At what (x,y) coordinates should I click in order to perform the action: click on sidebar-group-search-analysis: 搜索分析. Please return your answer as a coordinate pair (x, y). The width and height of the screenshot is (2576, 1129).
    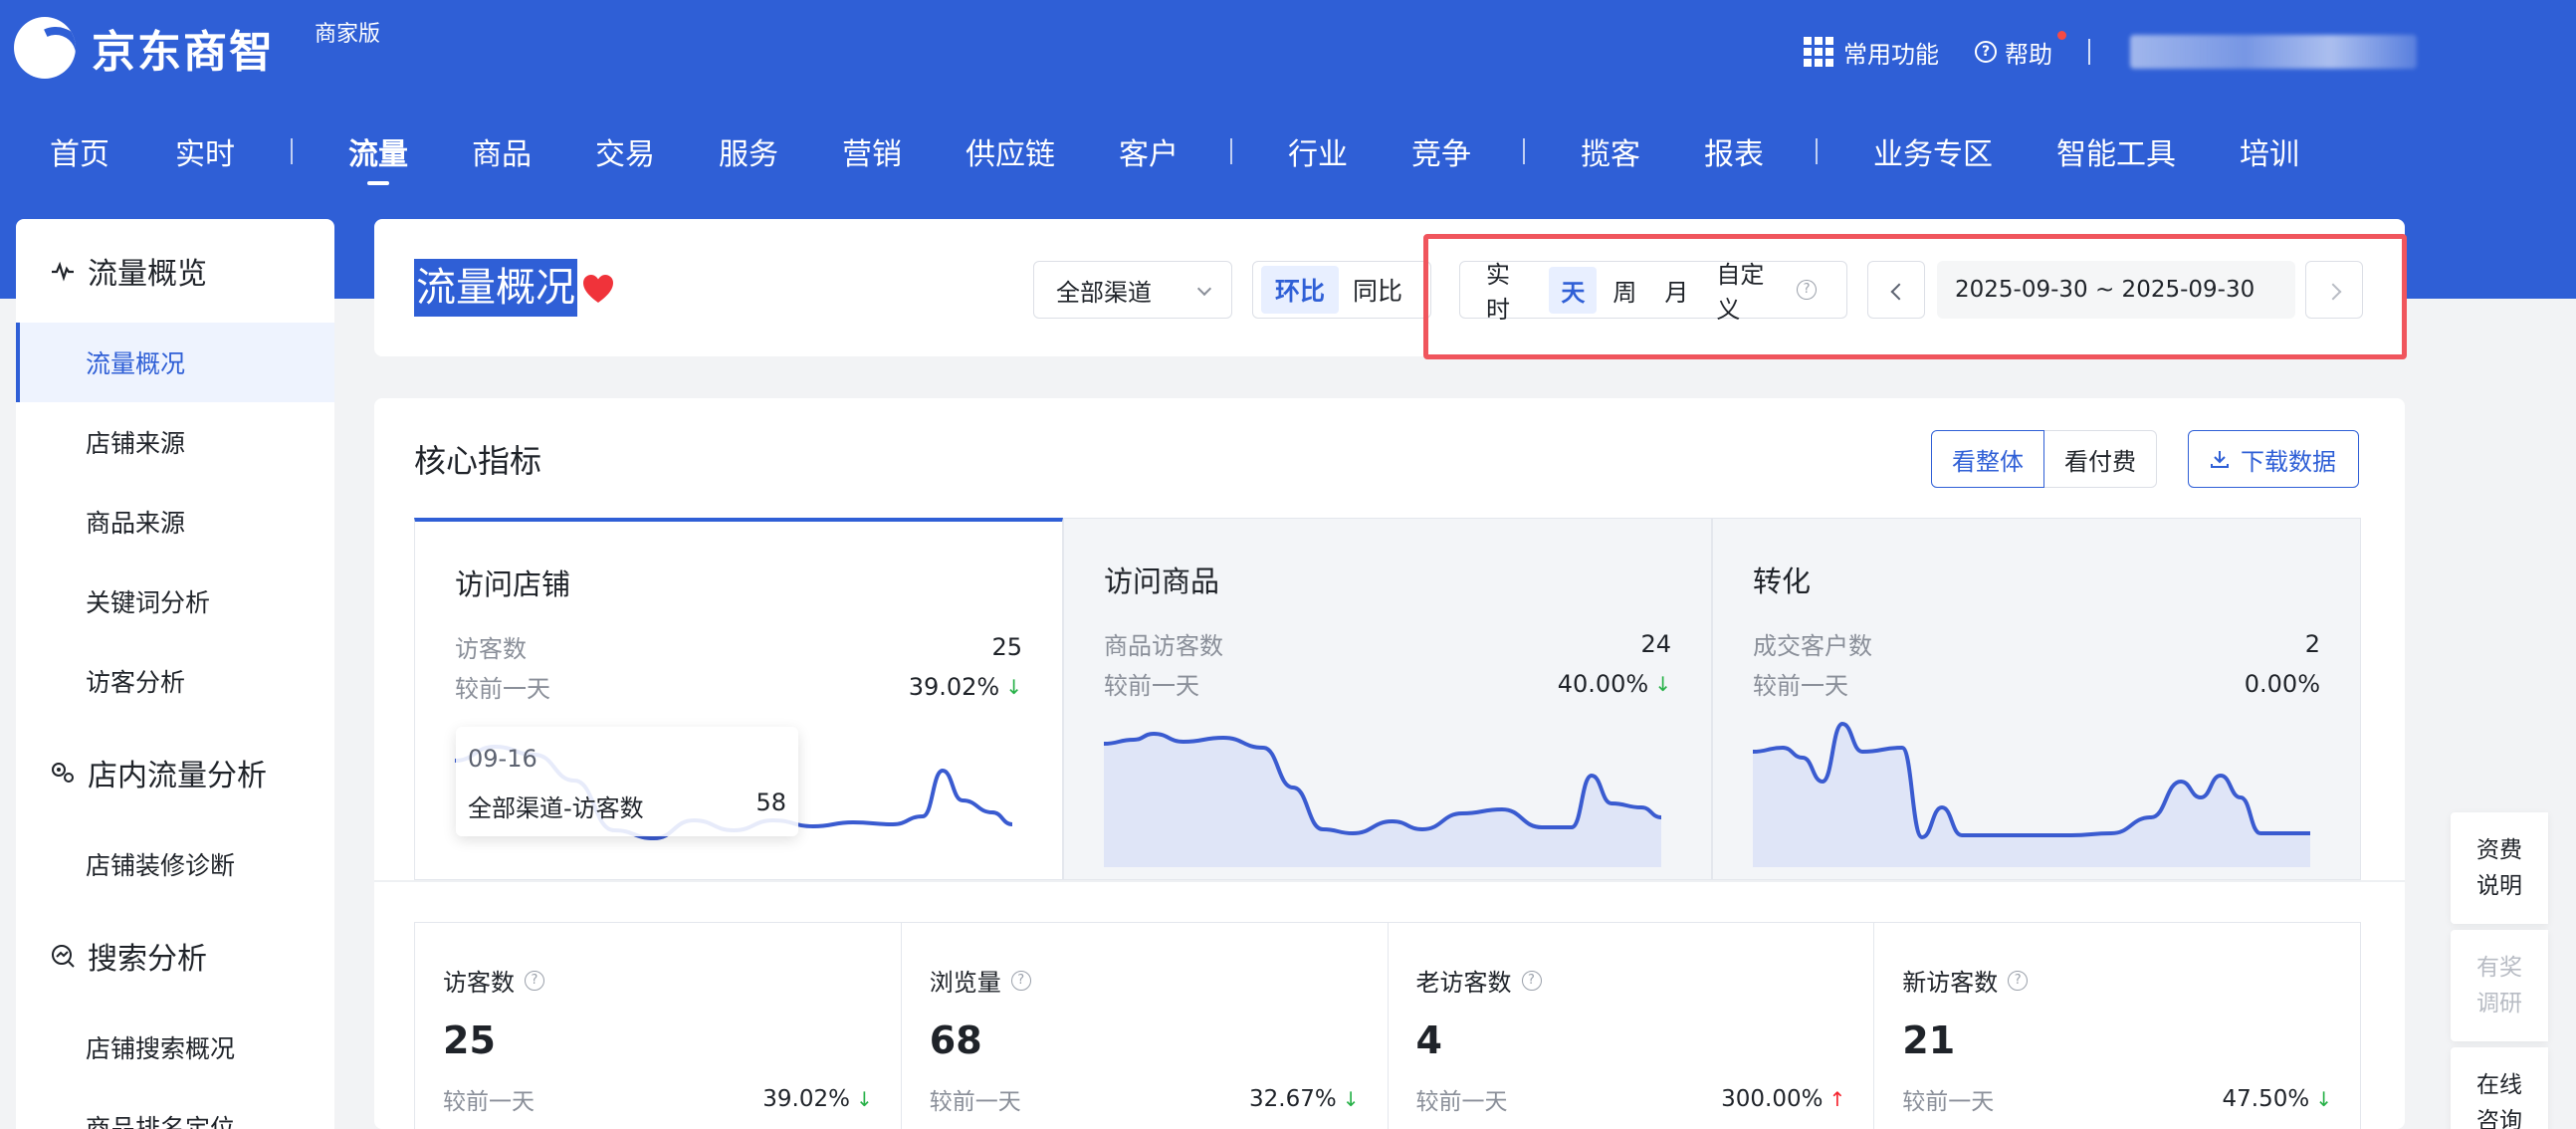
    Looking at the image, I should click on (175, 956).